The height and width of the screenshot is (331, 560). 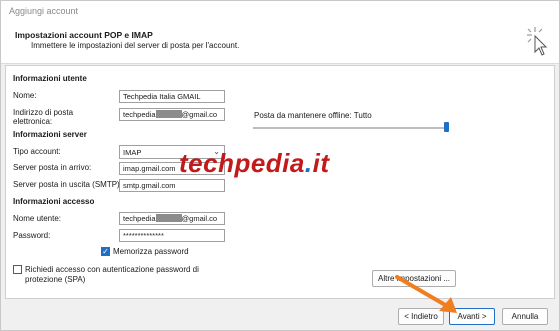 What do you see at coordinates (537, 41) in the screenshot?
I see `cursor-sparkle-icon` at bounding box center [537, 41].